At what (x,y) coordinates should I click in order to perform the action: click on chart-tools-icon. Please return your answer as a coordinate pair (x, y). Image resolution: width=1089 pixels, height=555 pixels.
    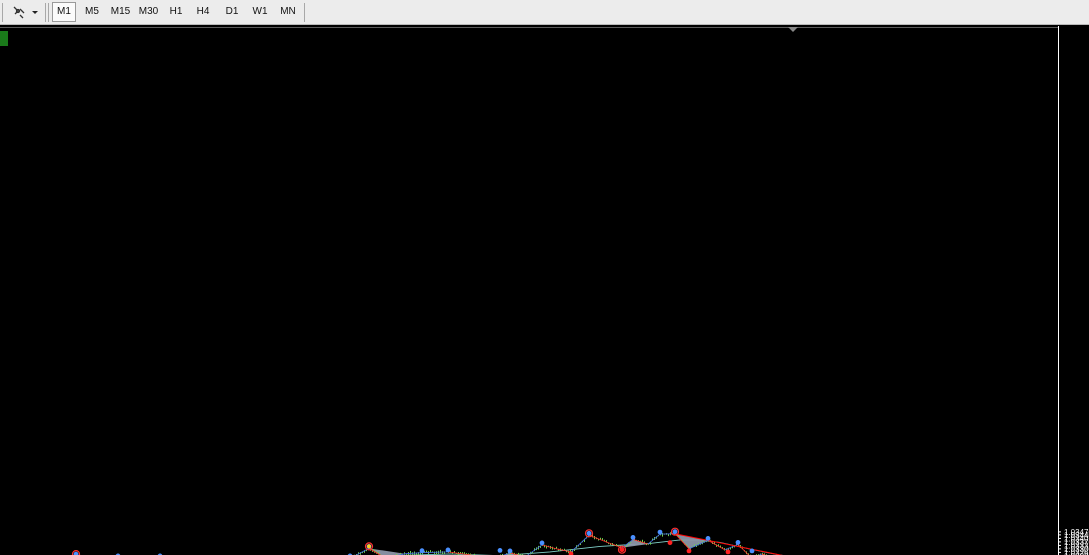
    Looking at the image, I should click on (25, 12).